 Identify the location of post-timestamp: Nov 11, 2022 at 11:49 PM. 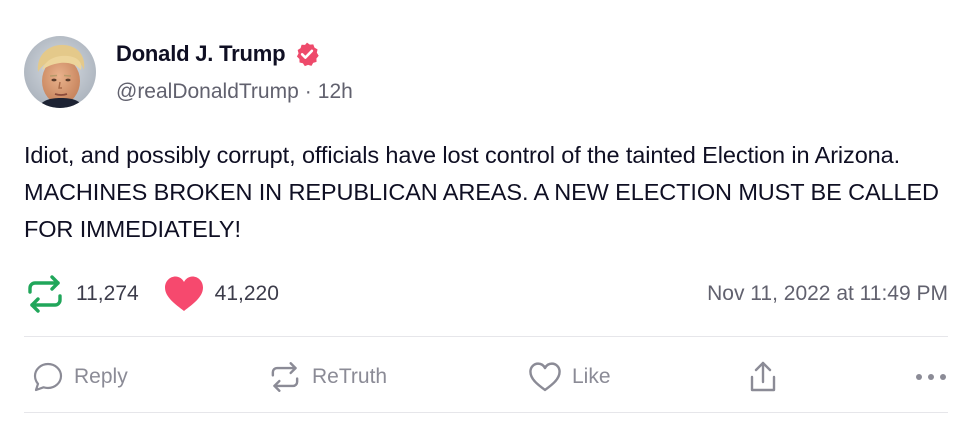
(827, 294).